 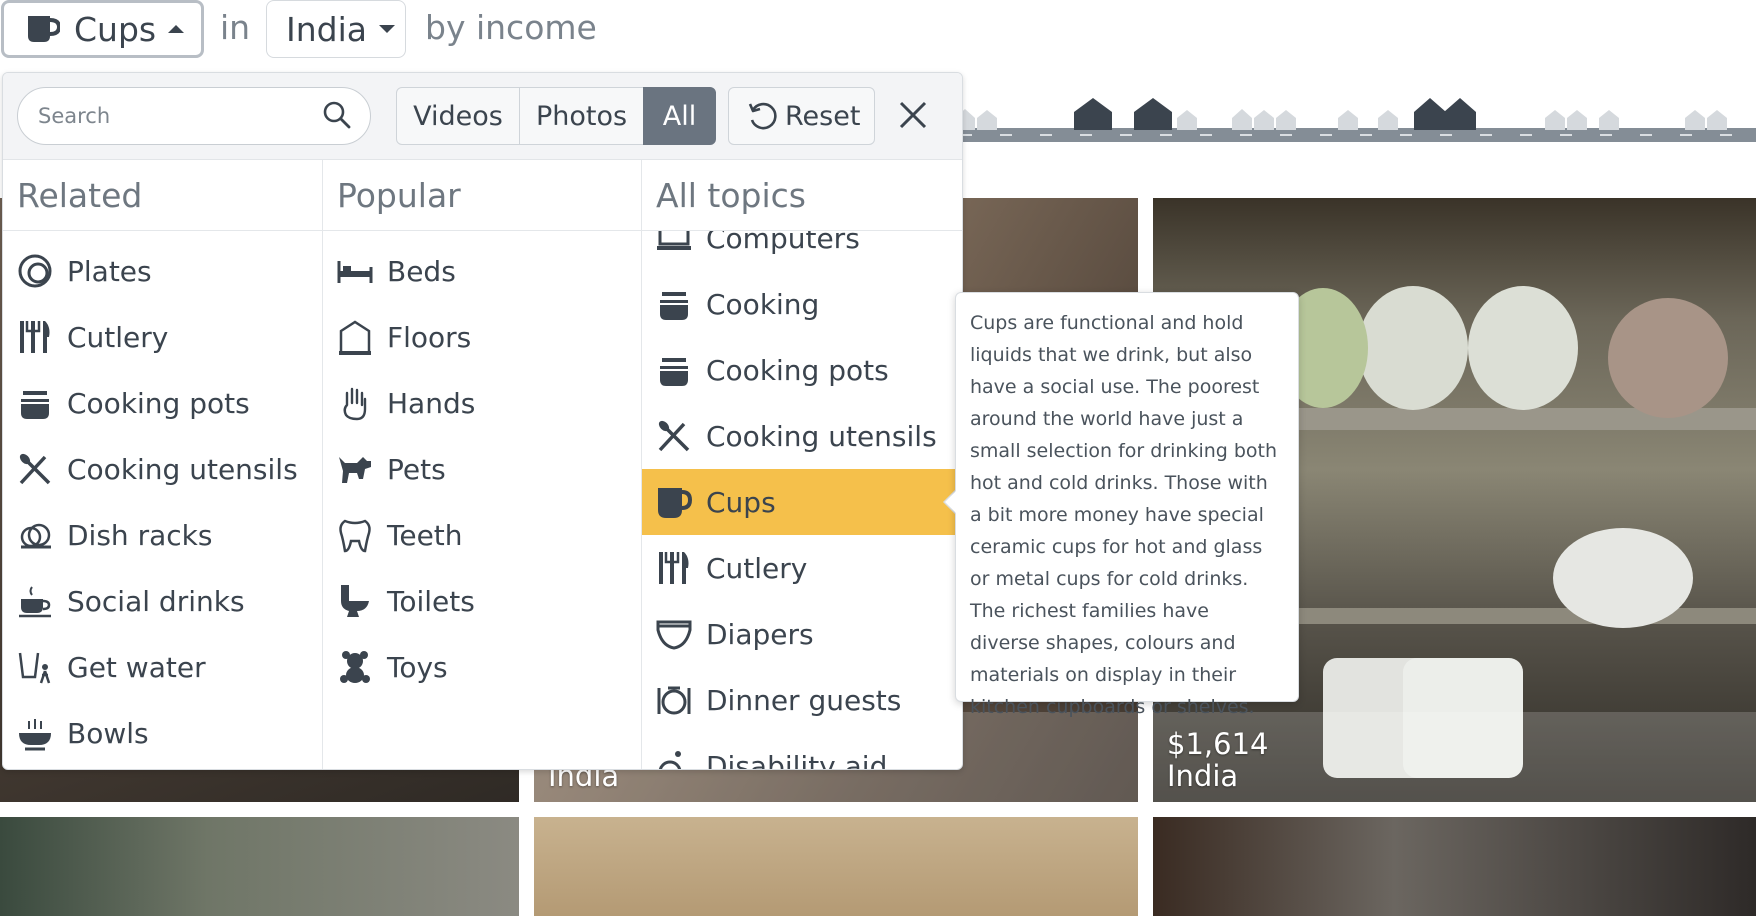 I want to click on related-item-cutlery: Cutlery, so click(x=162, y=337).